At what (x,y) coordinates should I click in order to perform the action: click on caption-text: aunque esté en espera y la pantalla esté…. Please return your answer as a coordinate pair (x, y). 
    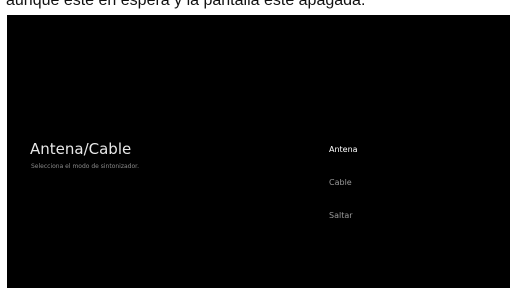
    Looking at the image, I should click on (186, 4).